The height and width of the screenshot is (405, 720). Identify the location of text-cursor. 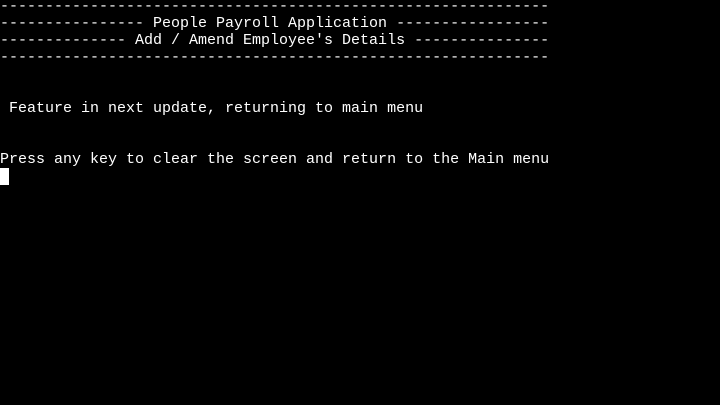
(4, 176).